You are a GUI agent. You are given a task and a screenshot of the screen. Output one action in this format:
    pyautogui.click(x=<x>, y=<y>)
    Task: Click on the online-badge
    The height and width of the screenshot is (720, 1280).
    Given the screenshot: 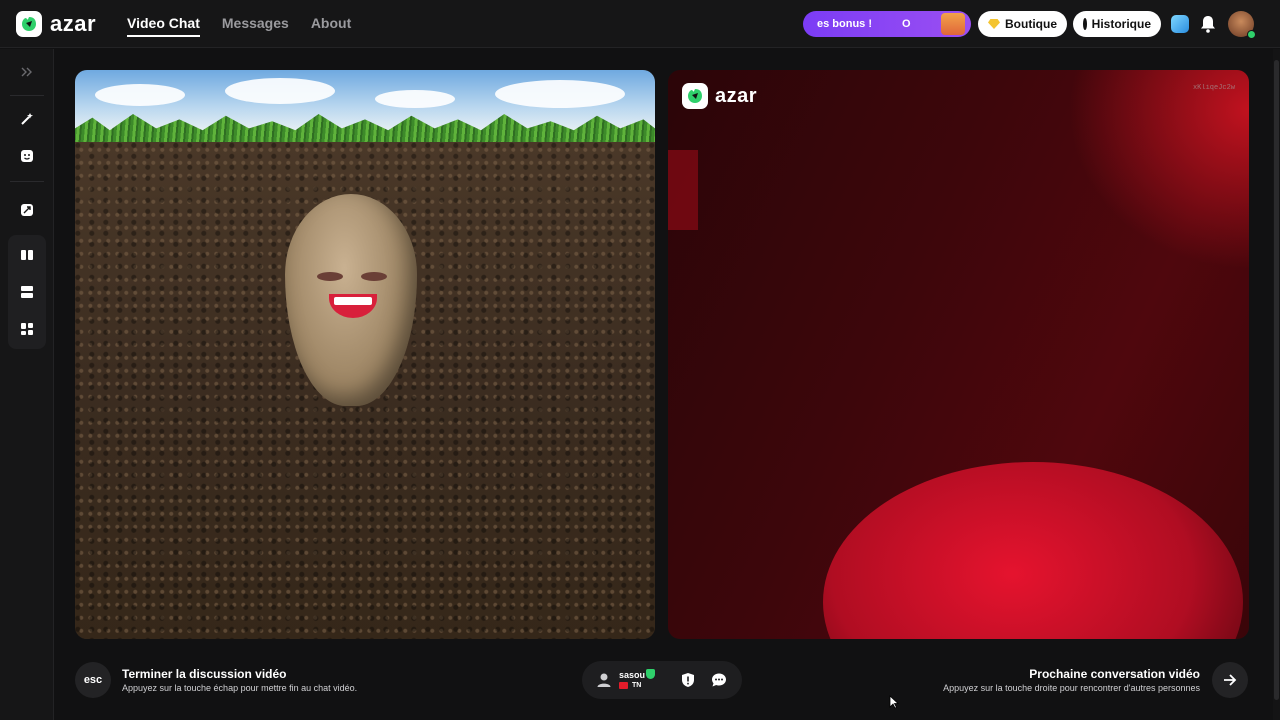 What is the action you would take?
    pyautogui.click(x=1251, y=34)
    